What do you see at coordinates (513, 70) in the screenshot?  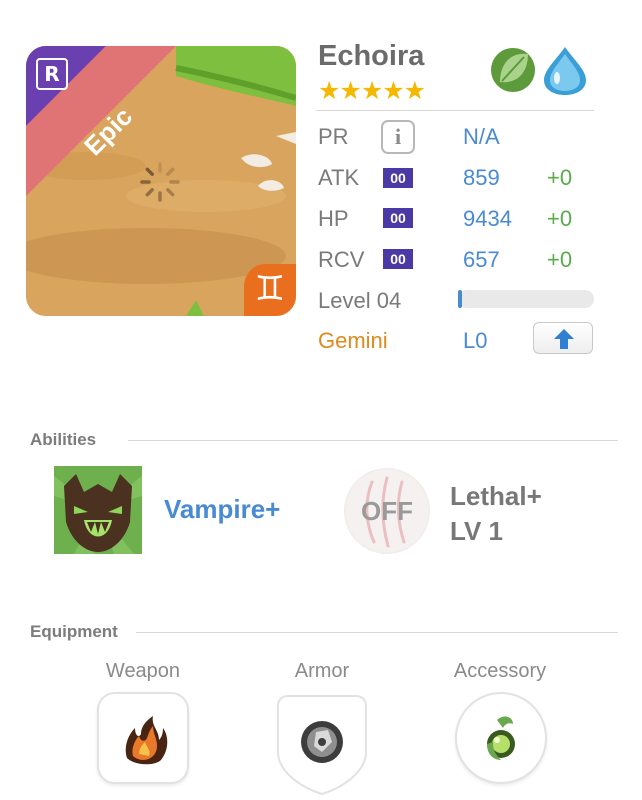 I see `leaf-element-icon` at bounding box center [513, 70].